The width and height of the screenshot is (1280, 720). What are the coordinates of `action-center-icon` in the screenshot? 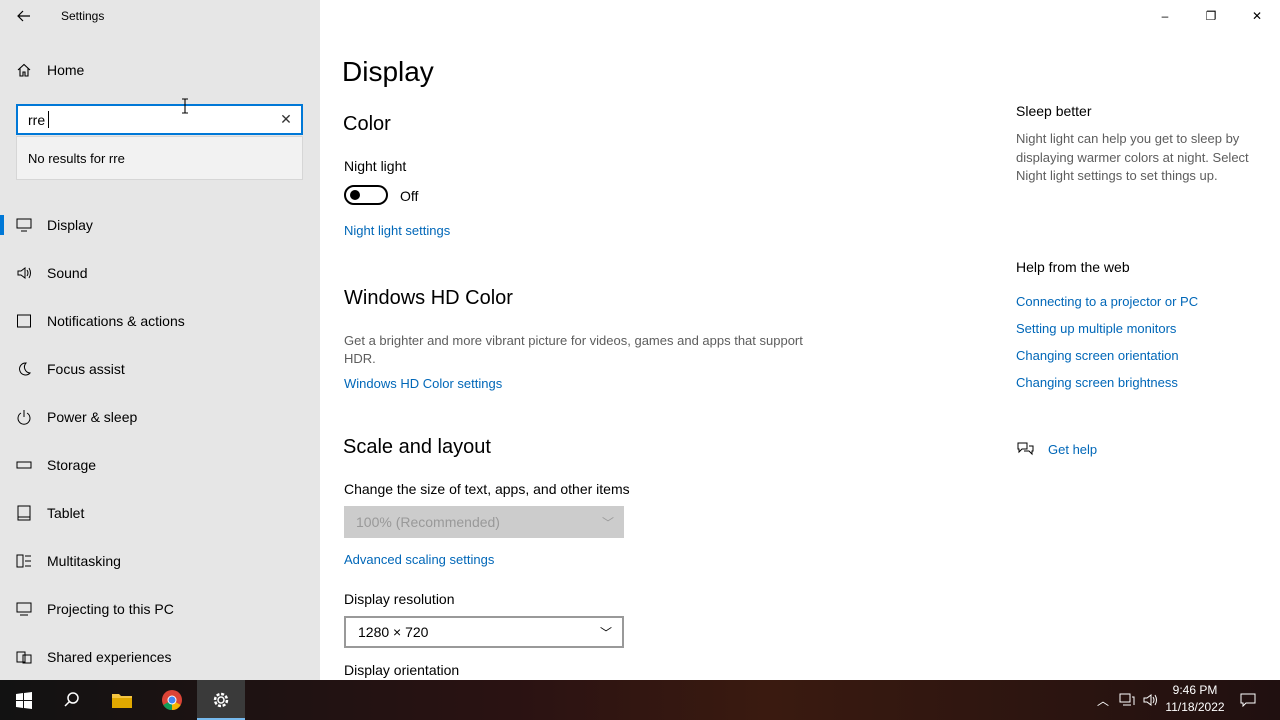 It's located at (1248, 700).